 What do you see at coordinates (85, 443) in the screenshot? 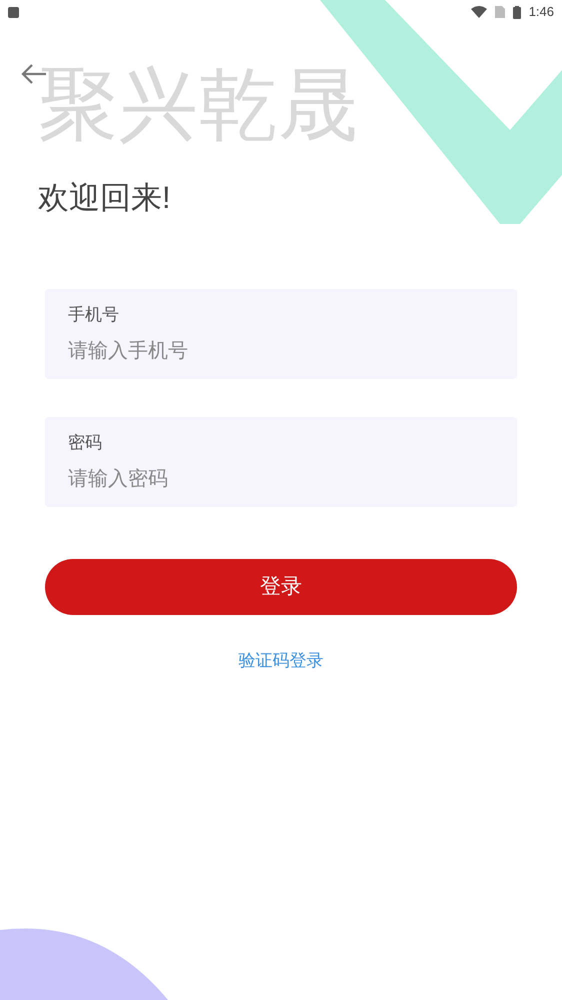
I see `field-label: 密码` at bounding box center [85, 443].